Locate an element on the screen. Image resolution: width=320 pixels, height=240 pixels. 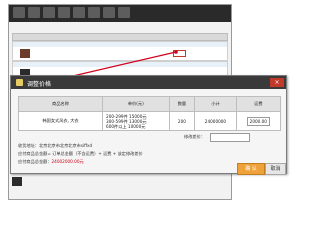
dialog-title-bar: 调整价格 × is located at coordinates (148, 82).